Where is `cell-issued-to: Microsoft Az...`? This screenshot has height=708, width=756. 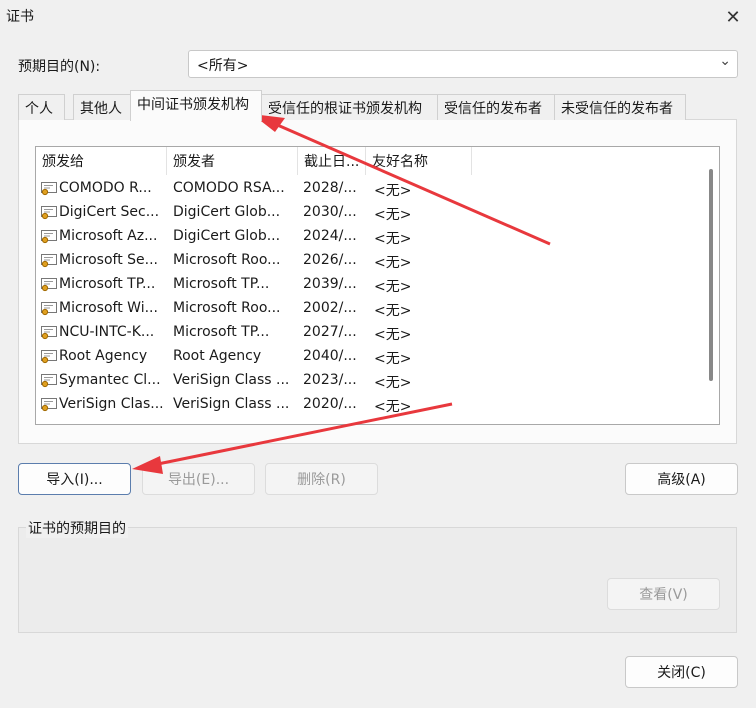 cell-issued-to: Microsoft Az... is located at coordinates (108, 236).